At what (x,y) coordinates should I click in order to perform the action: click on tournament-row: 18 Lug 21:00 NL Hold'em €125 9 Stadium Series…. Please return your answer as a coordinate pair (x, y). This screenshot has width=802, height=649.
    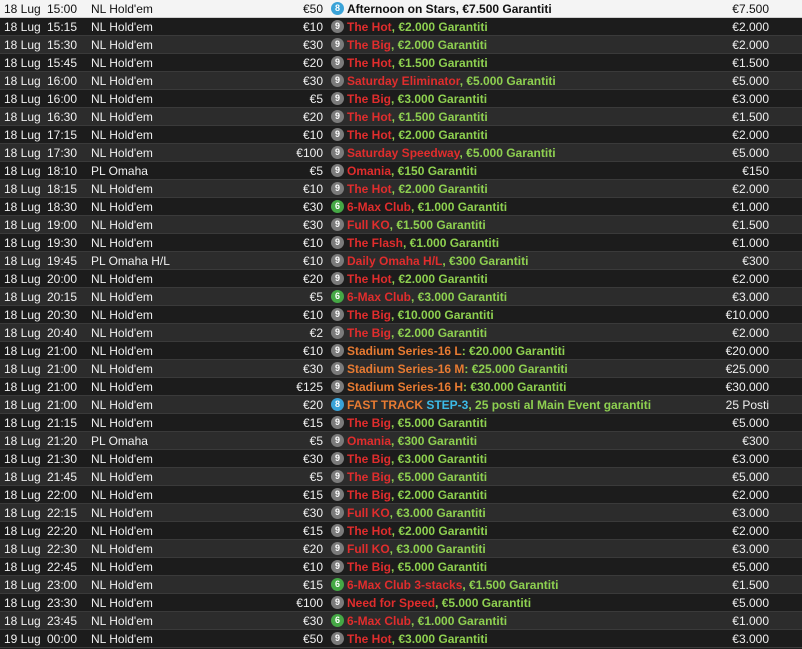
    Looking at the image, I should click on (401, 387).